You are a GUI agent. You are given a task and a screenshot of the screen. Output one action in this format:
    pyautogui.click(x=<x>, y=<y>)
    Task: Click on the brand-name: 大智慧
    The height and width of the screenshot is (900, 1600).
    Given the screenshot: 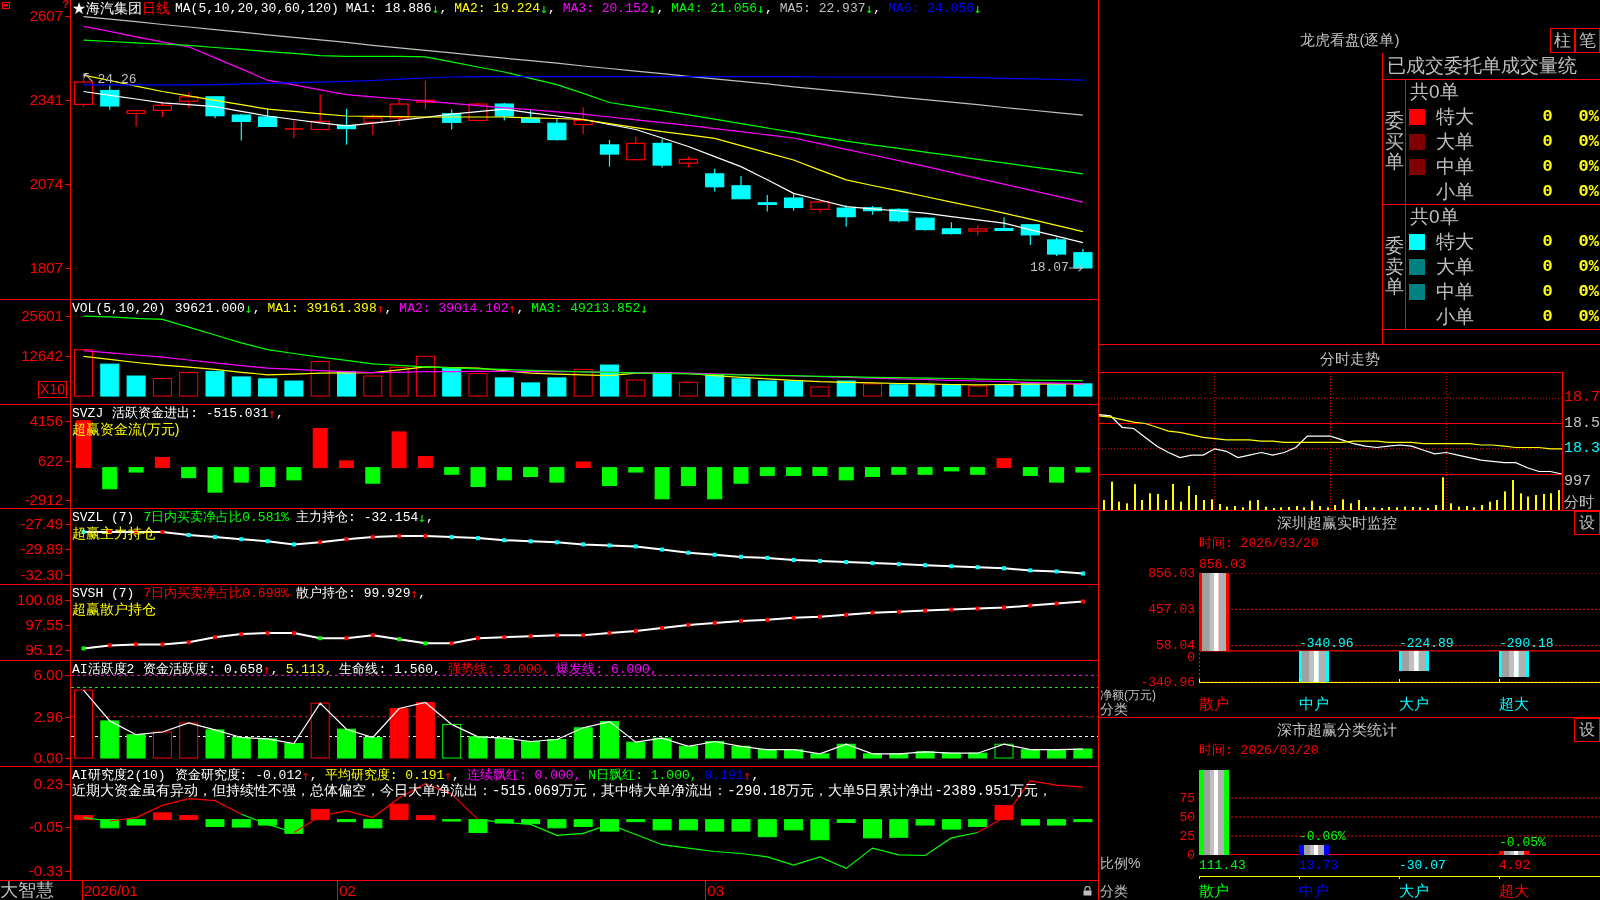 What is the action you would take?
    pyautogui.click(x=27, y=890)
    